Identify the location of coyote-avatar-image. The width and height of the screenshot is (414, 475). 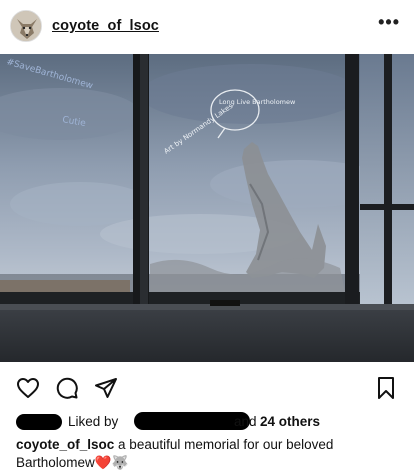
(26, 26).